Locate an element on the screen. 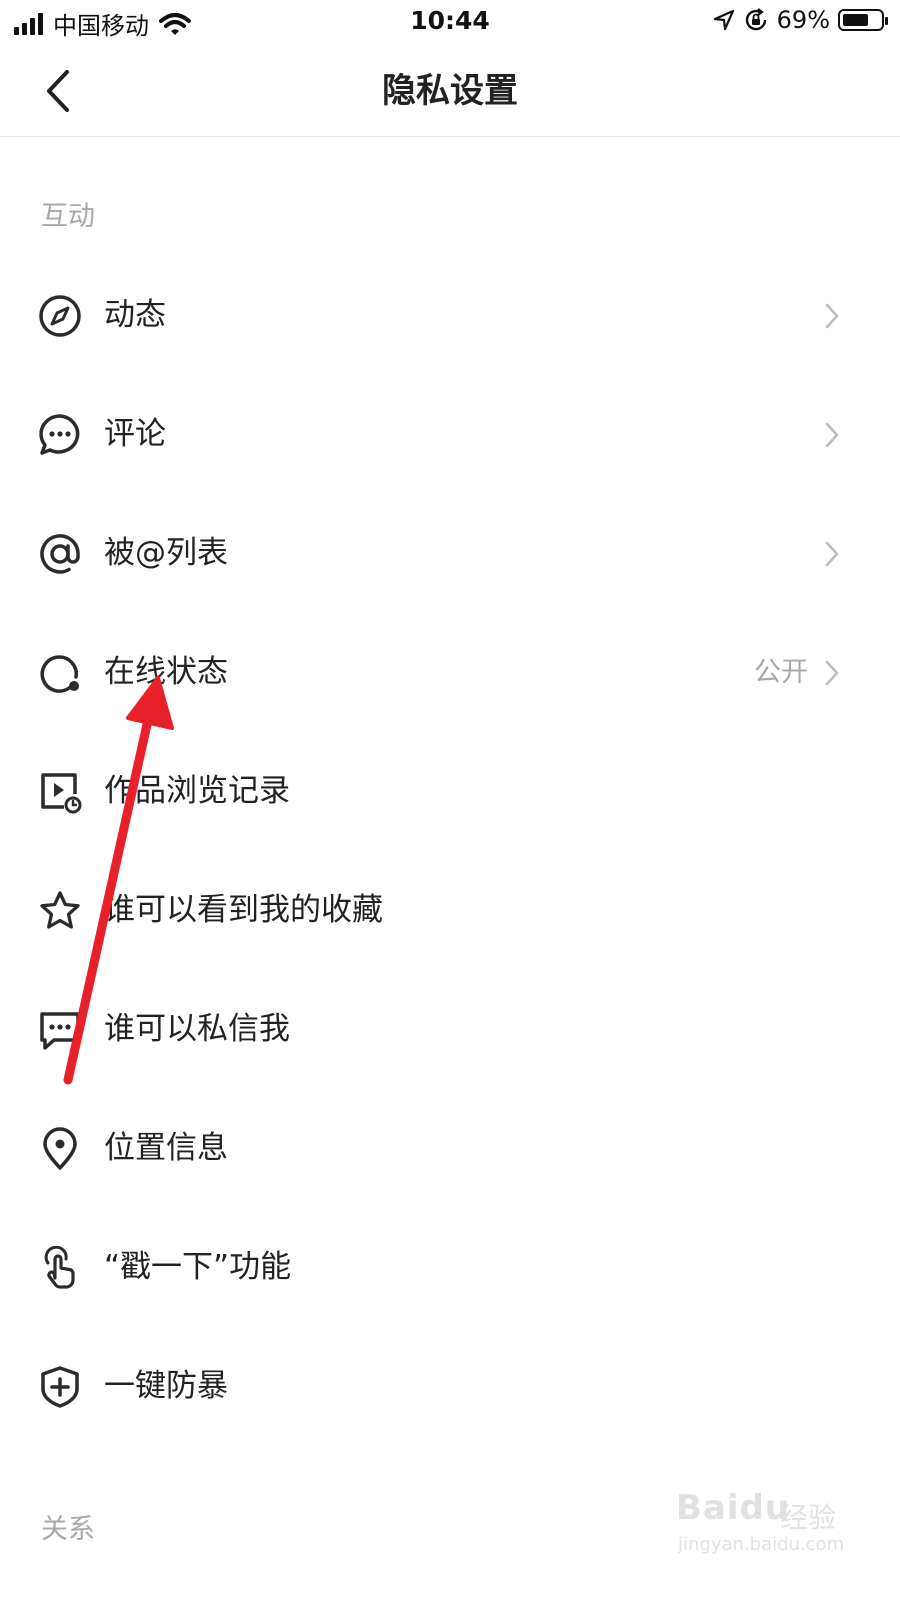 Image resolution: width=900 pixels, height=1600 pixels. video-history-icon is located at coordinates (61, 793).